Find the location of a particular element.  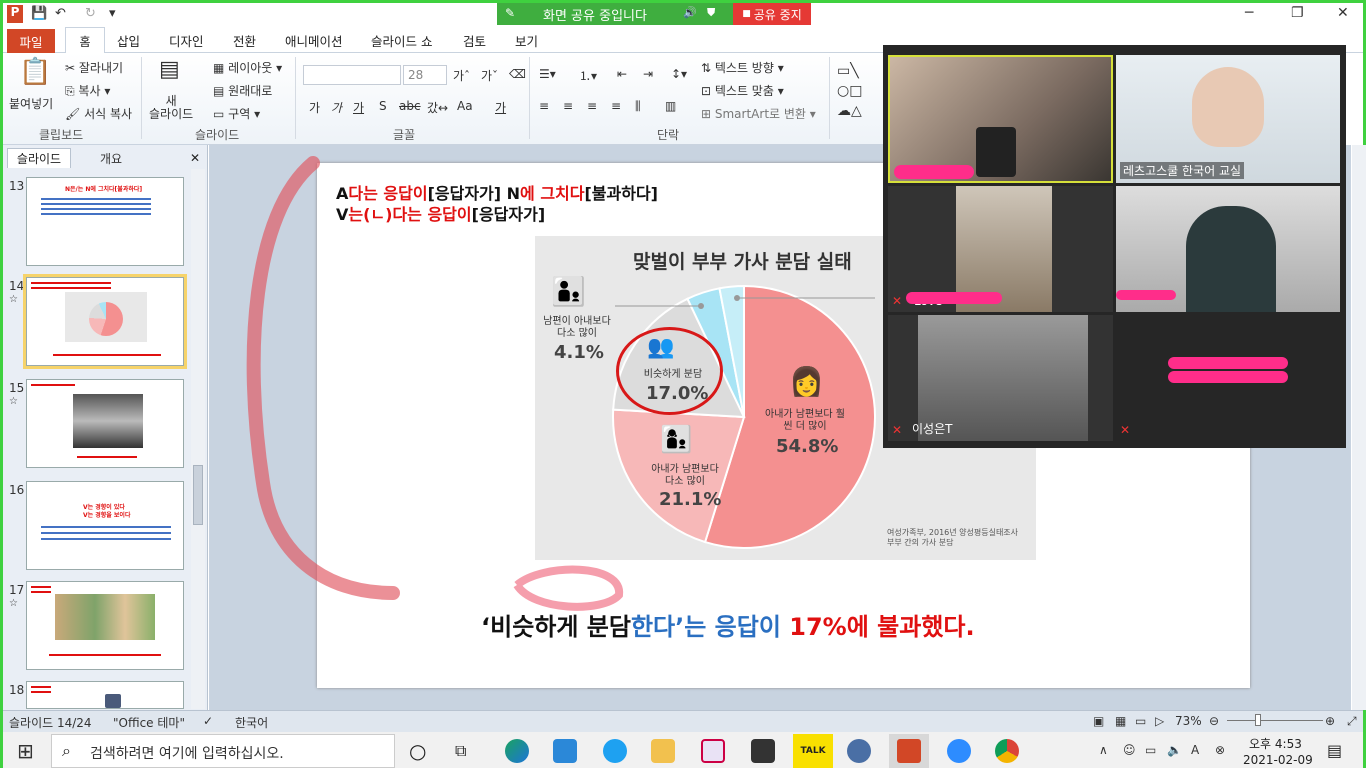

save-icon: 💾 is located at coordinates (39, 13).